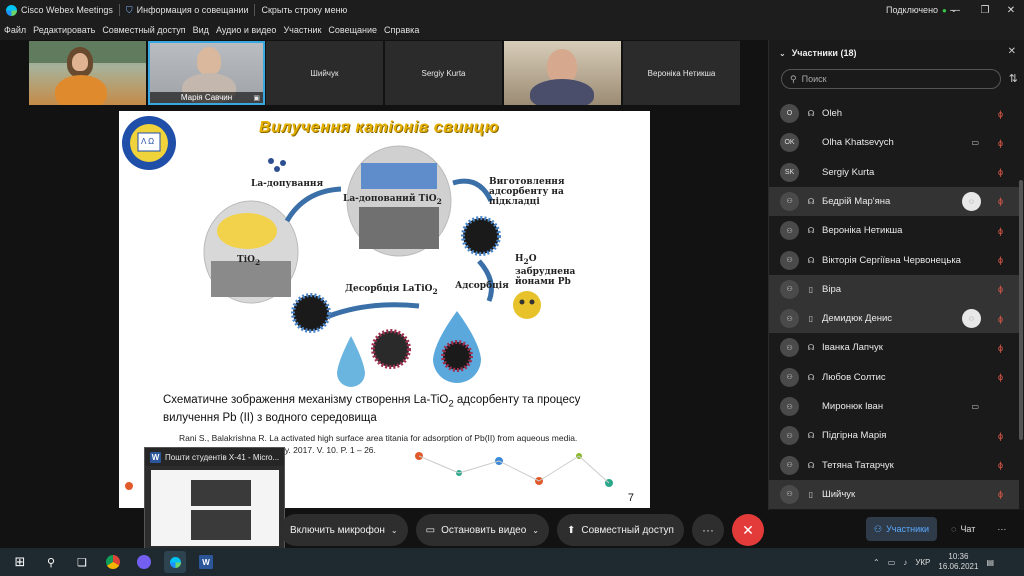  What do you see at coordinates (894, 289) in the screenshot?
I see `participant-row: ⚇ ▯ Віра ɸ` at bounding box center [894, 289].